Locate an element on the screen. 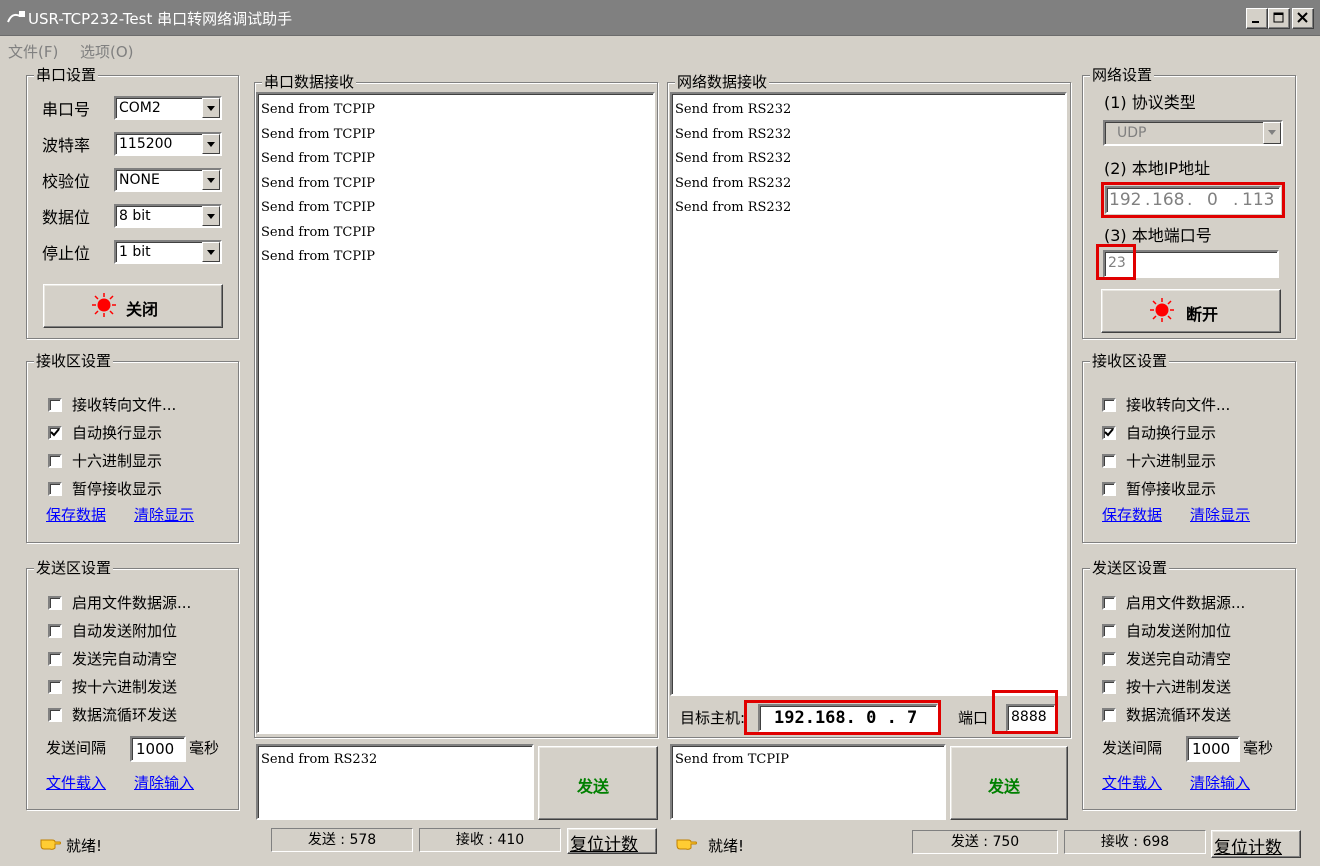 This screenshot has width=1320, height=866. close-serial-button: 关闭 is located at coordinates (133, 306).